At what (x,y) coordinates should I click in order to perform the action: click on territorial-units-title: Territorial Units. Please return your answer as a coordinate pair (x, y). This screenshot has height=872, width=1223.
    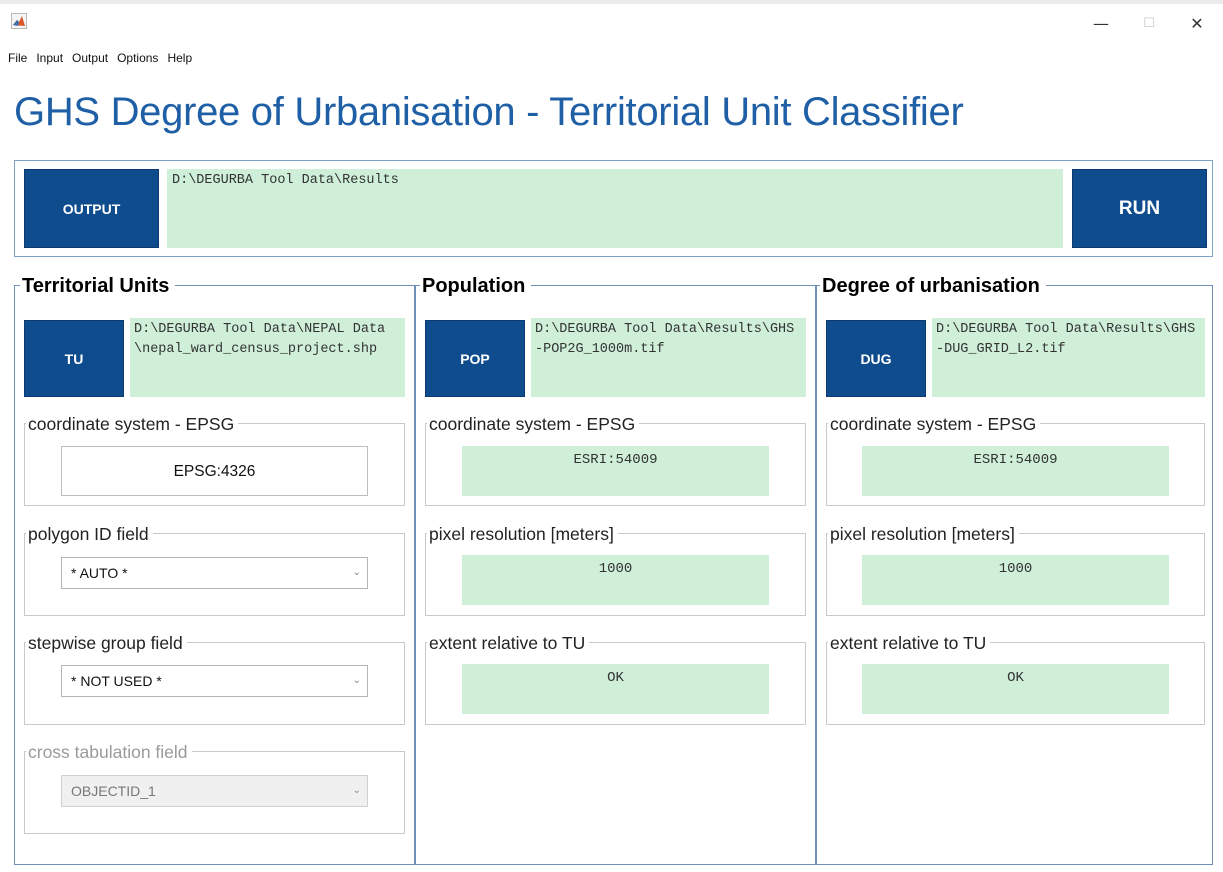
    Looking at the image, I should click on (98, 286).